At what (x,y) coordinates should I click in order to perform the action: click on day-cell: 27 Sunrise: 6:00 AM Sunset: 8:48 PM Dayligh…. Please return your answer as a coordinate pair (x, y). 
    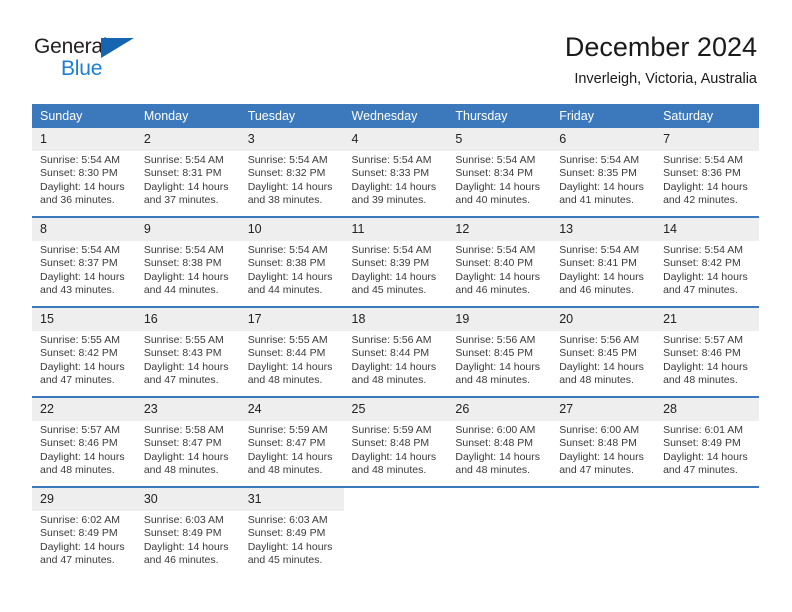
    Looking at the image, I should click on (603, 442).